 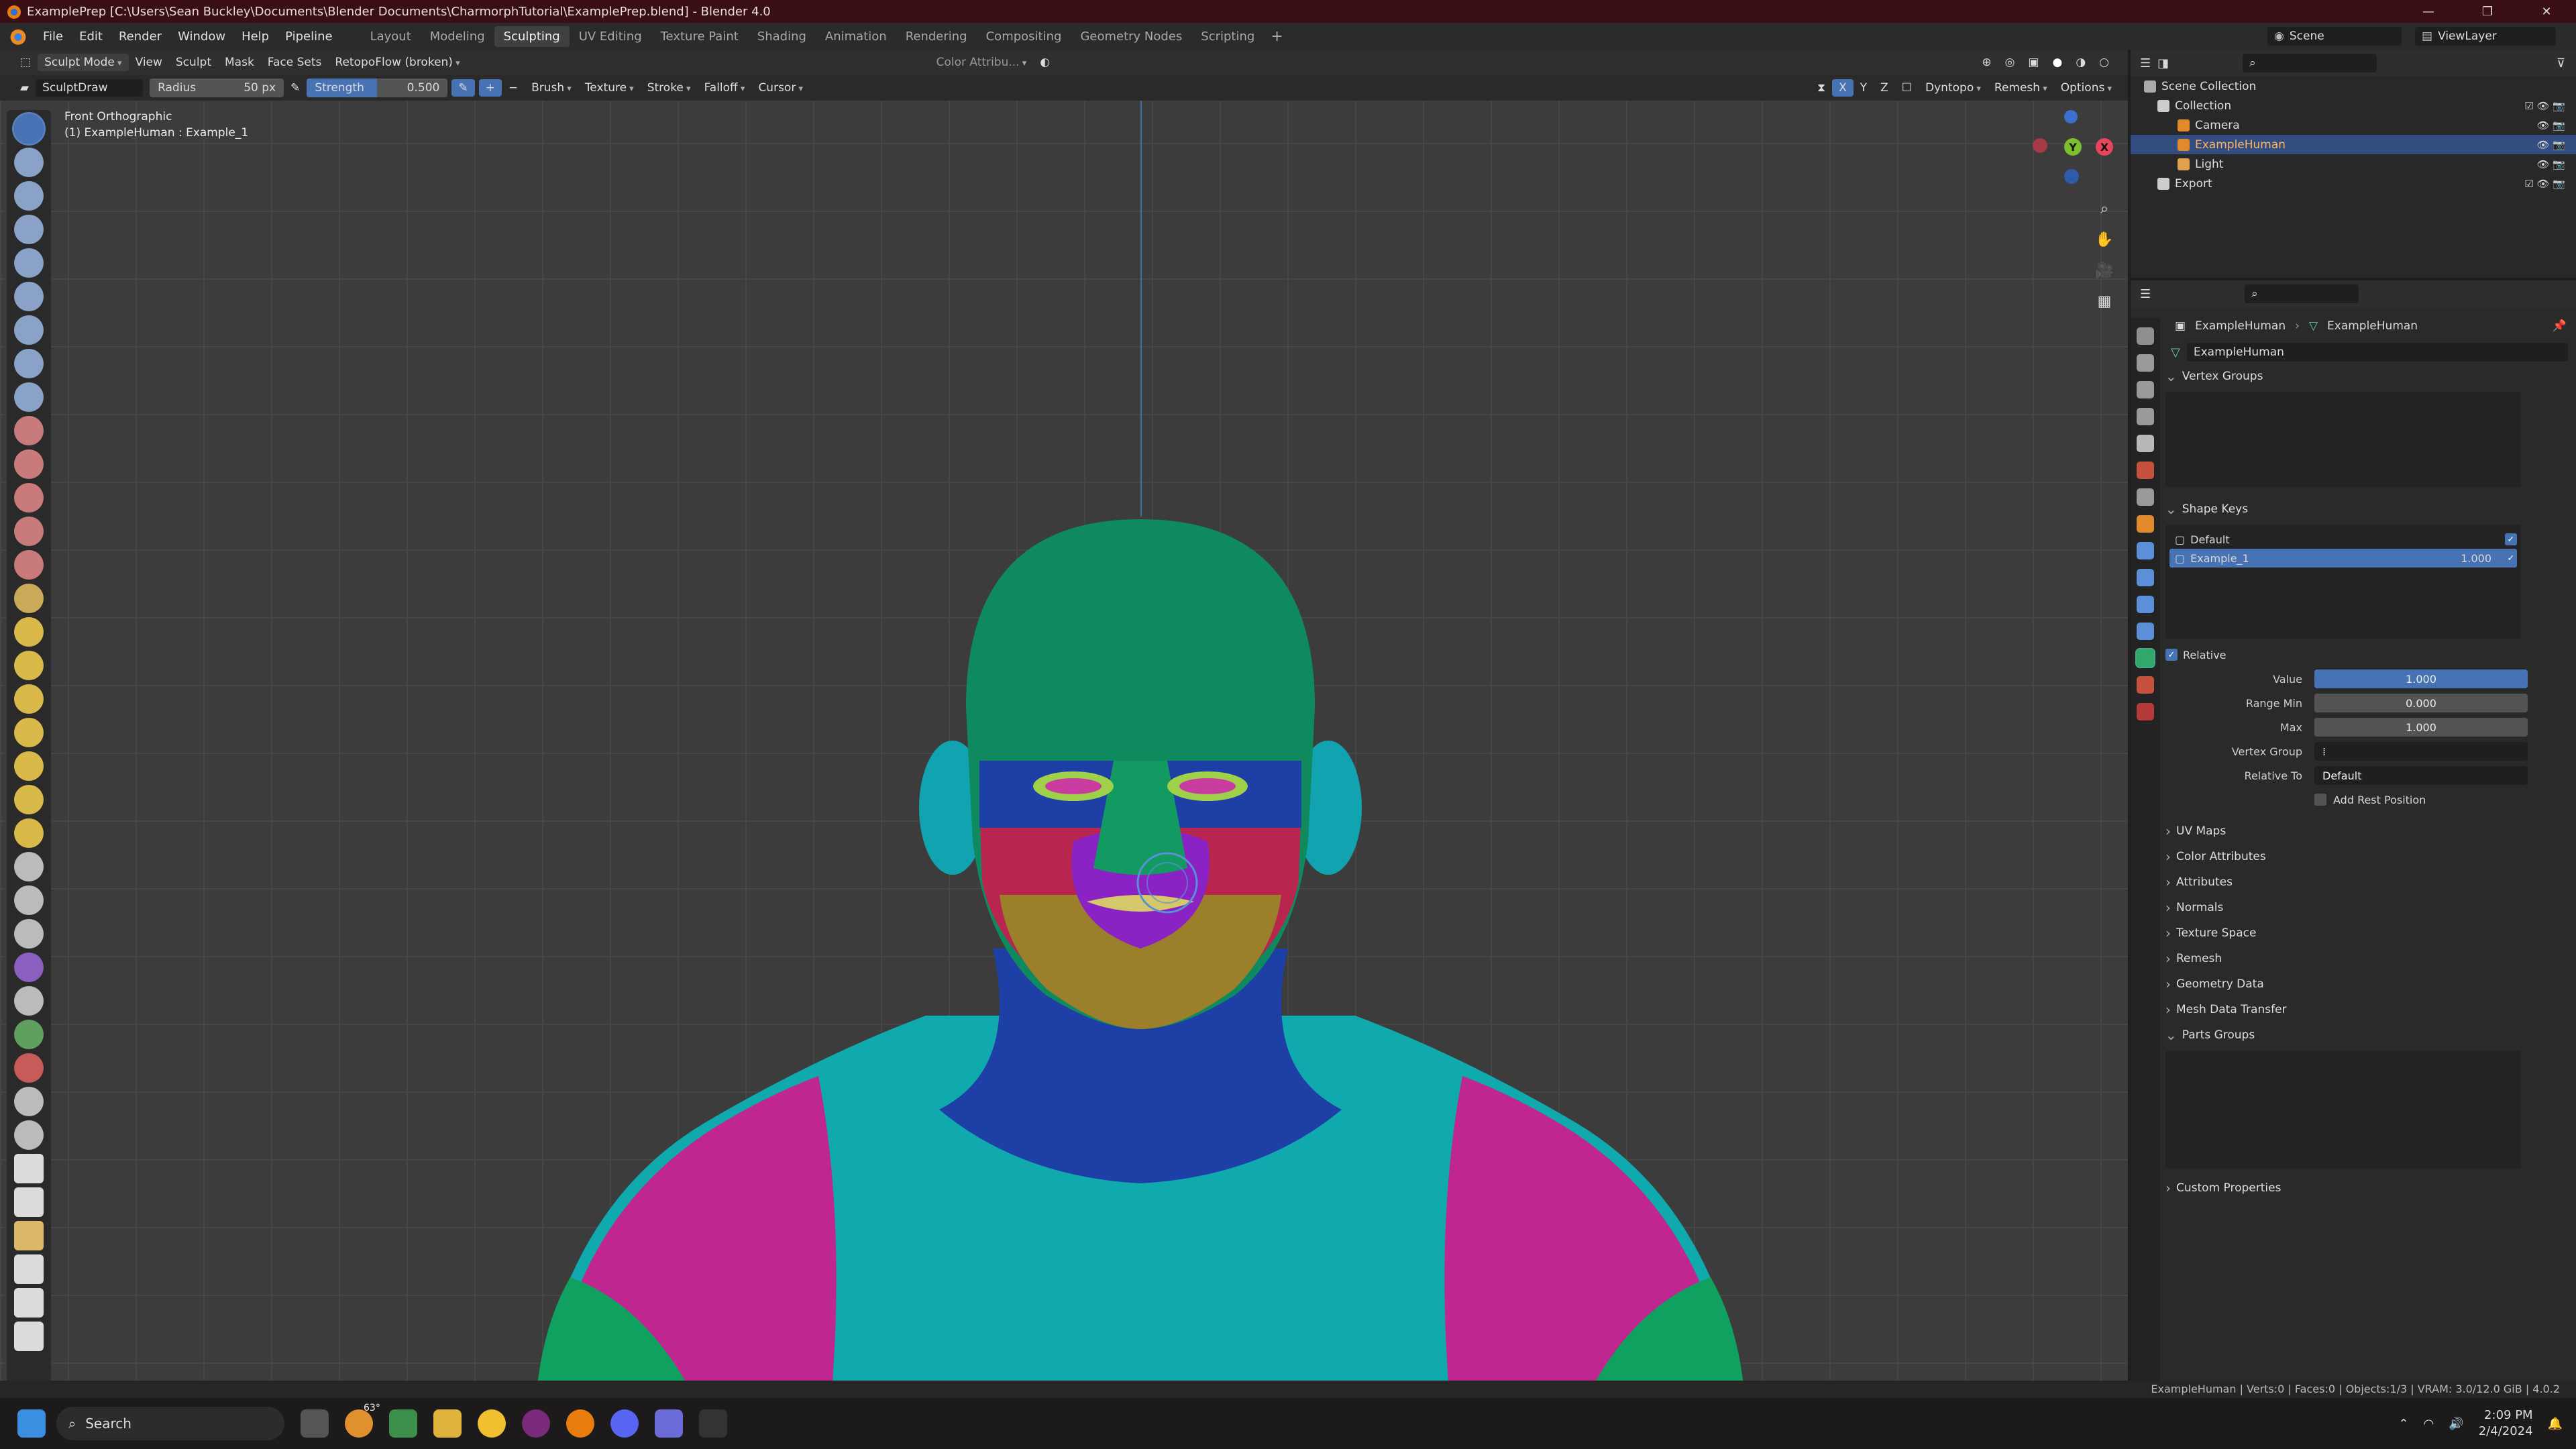 I want to click on taskbar-search: ⌕ Search, so click(x=170, y=1423).